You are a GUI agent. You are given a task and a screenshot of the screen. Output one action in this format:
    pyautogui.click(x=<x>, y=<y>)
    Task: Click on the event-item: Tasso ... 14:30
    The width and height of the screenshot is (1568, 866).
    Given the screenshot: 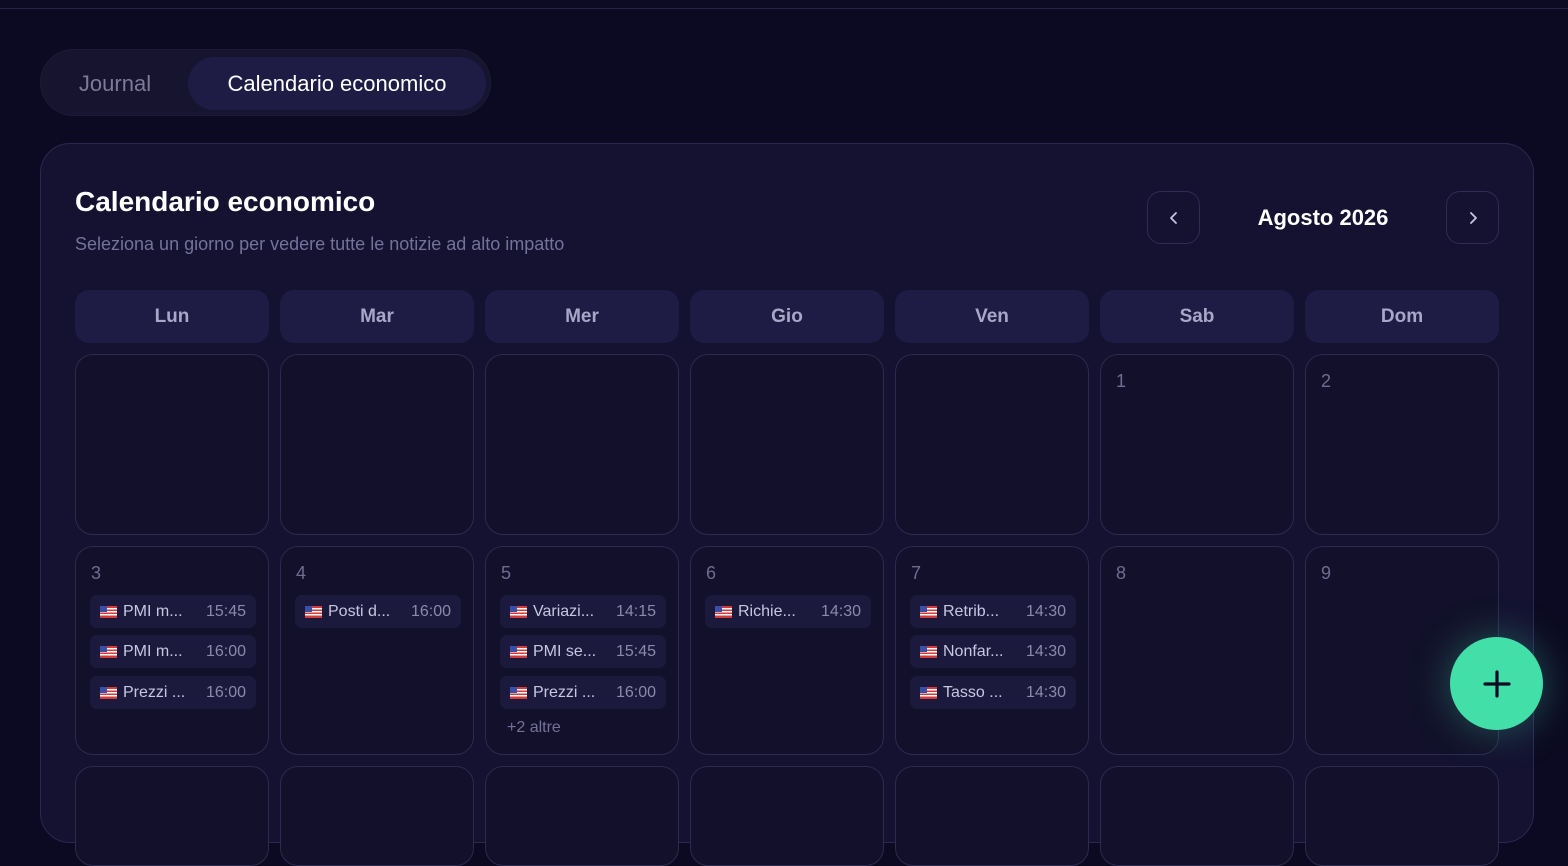 What is the action you would take?
    pyautogui.click(x=993, y=692)
    